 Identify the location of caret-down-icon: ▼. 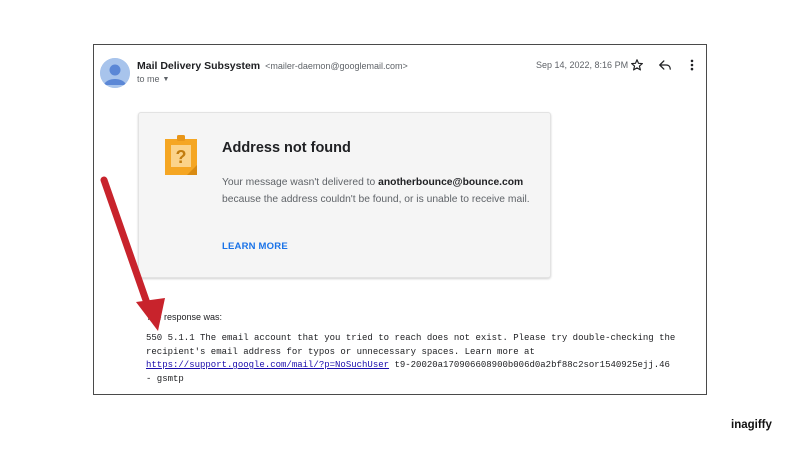
(166, 79).